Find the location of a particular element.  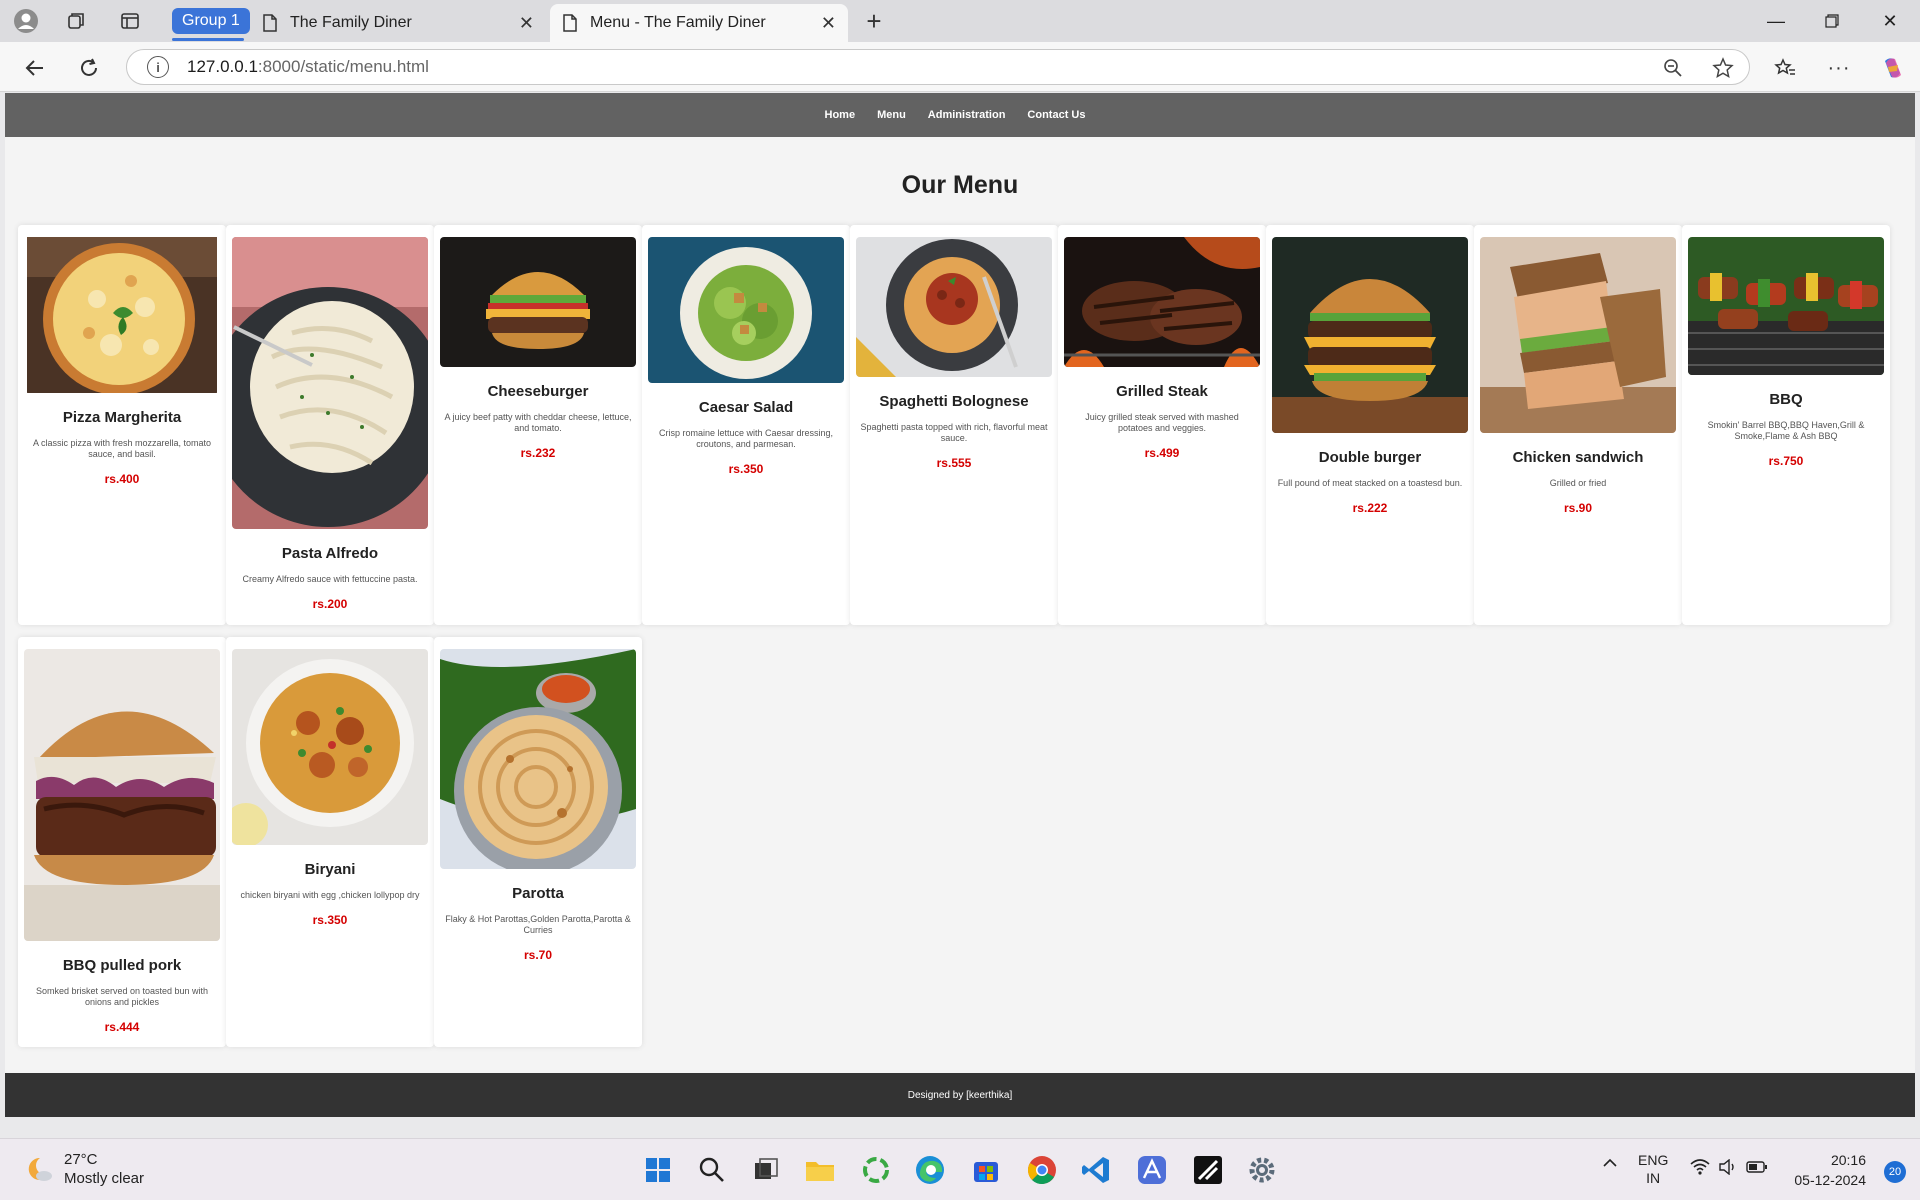

store-icon is located at coordinates (986, 1170).